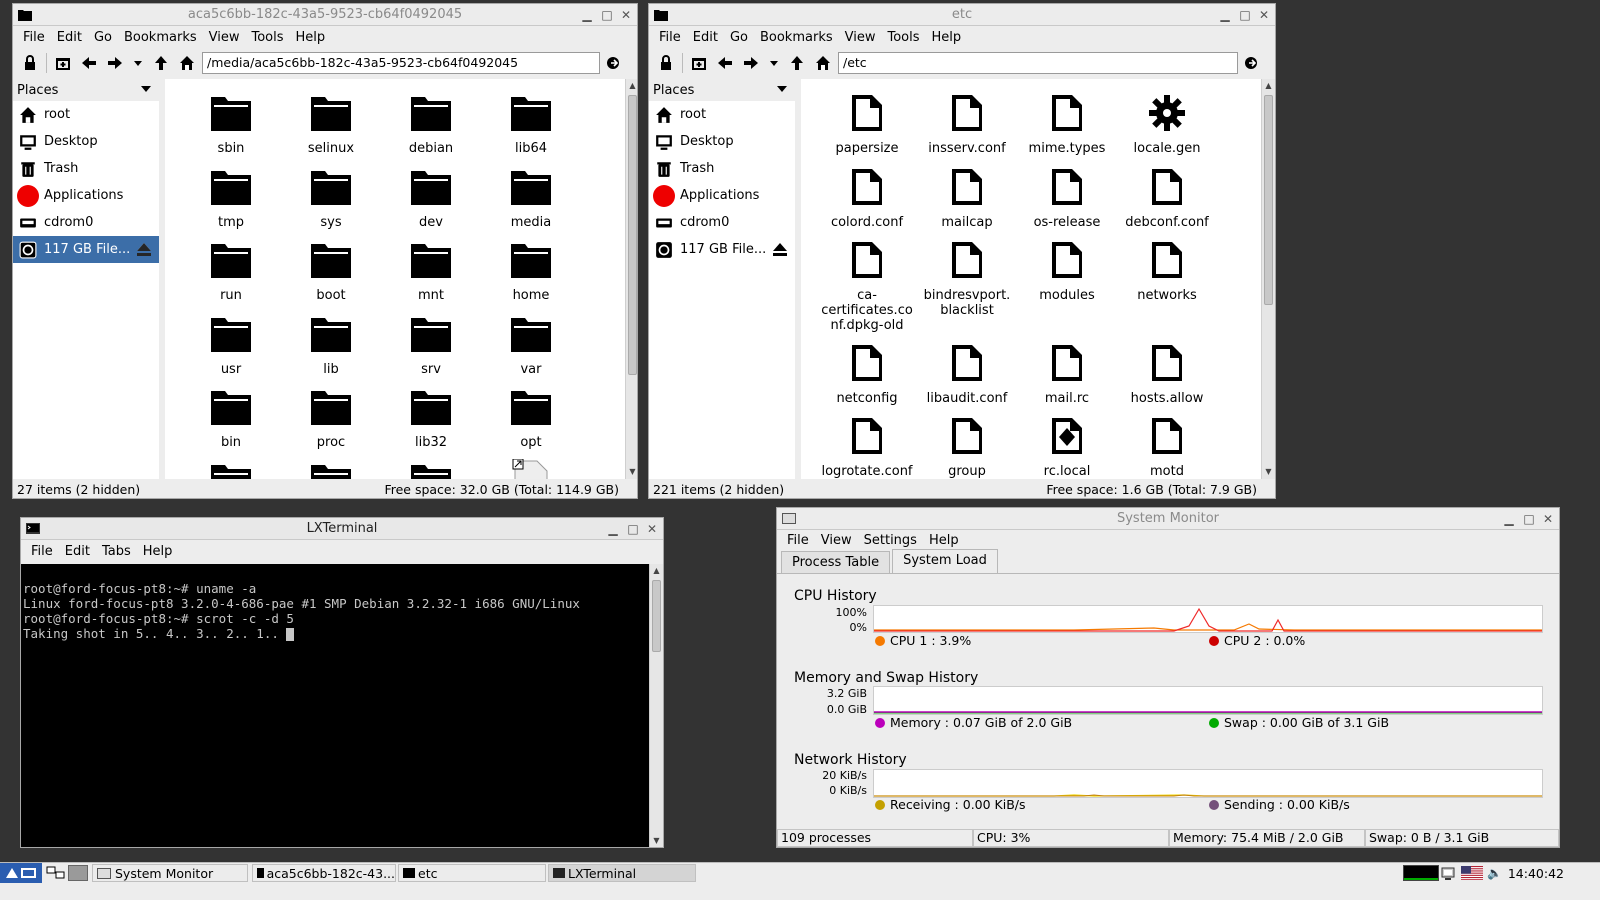 Image resolution: width=1600 pixels, height=900 pixels. Describe the element at coordinates (962, 15) in the screenshot. I see `title-bar: etc ▁ □ ✕` at that location.